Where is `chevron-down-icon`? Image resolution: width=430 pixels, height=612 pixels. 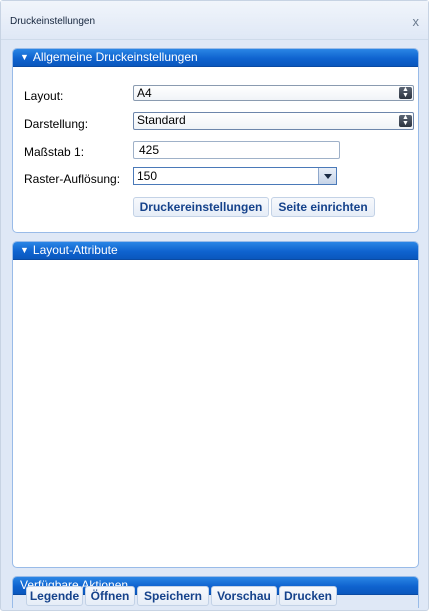
chevron-down-icon is located at coordinates (327, 176).